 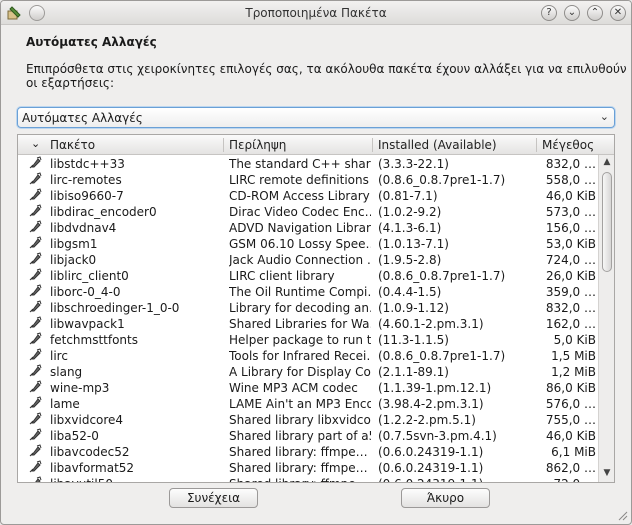 What do you see at coordinates (413, 372) in the screenshot?
I see `package-version: (2.1.1-89.1)` at bounding box center [413, 372].